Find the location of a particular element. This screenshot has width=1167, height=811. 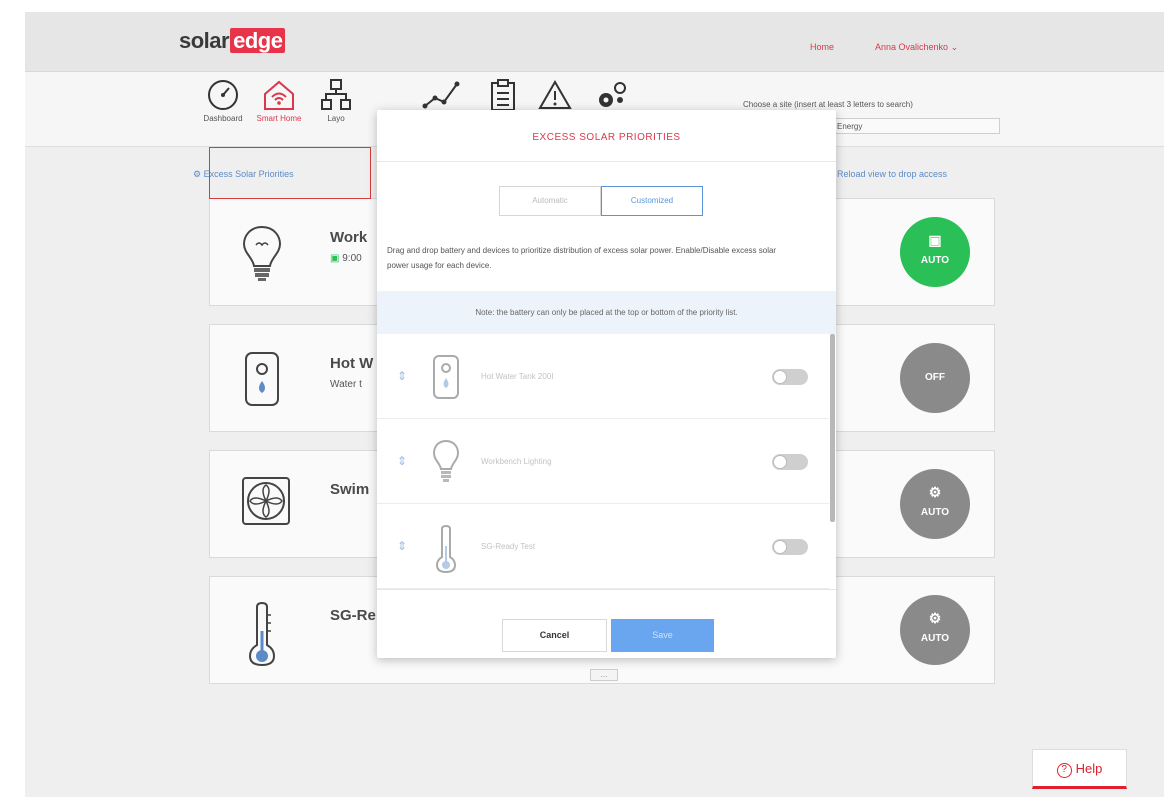

nav-dashboard: Dashboard is located at coordinates (223, 100).